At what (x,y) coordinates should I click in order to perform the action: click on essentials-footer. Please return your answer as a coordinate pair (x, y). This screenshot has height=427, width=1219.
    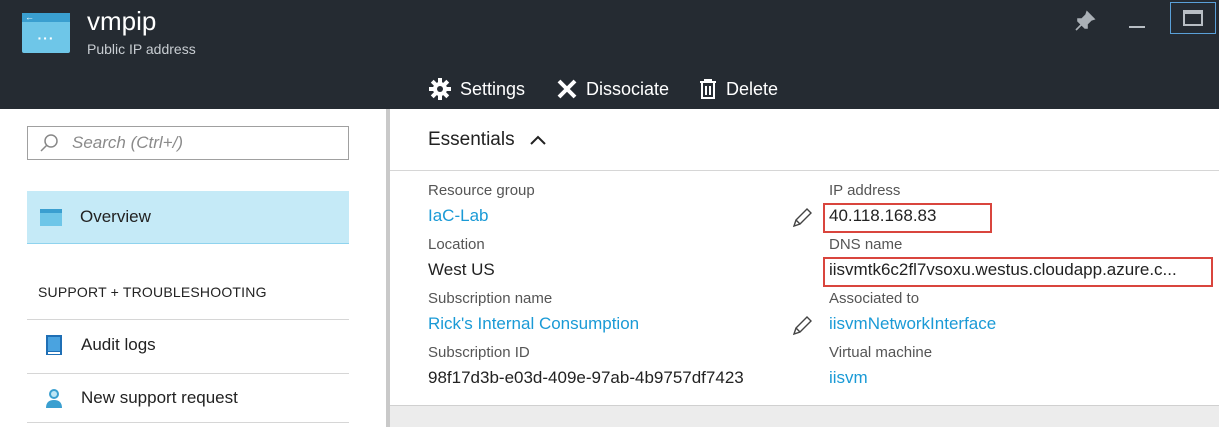
    Looking at the image, I should click on (804, 416).